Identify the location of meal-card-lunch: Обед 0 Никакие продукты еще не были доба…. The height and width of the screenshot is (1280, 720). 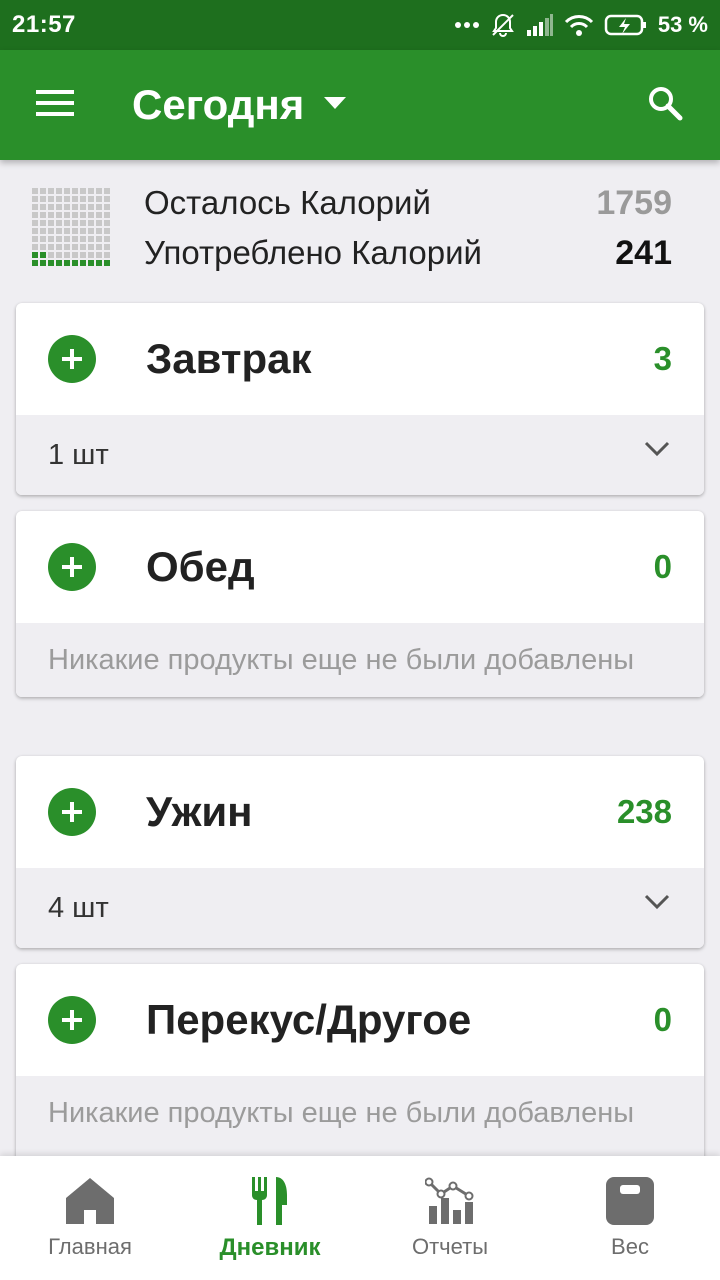
(360, 604).